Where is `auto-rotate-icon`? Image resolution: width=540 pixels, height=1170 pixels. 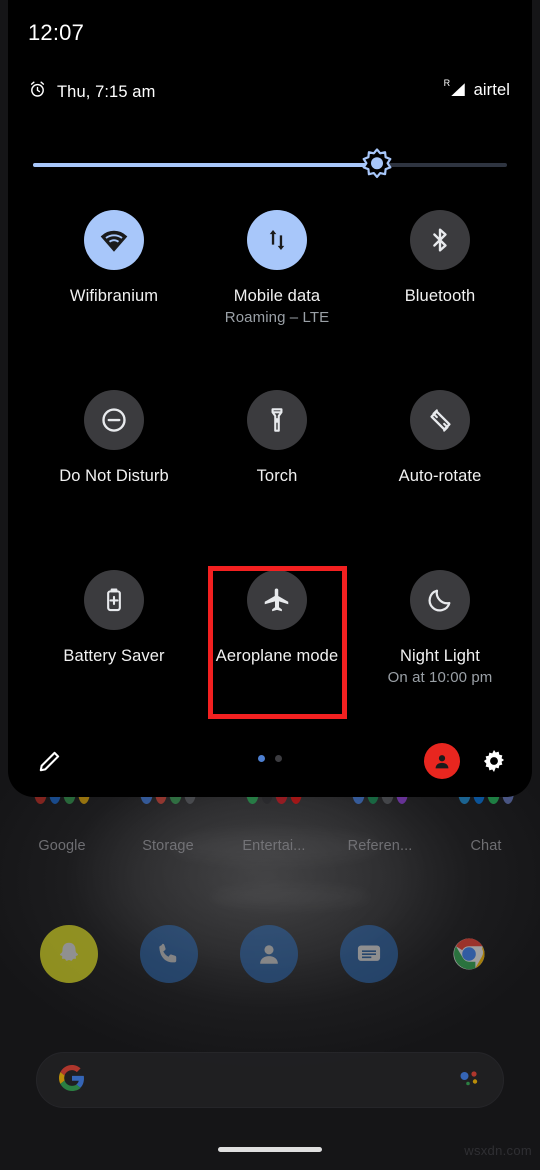 auto-rotate-icon is located at coordinates (440, 420).